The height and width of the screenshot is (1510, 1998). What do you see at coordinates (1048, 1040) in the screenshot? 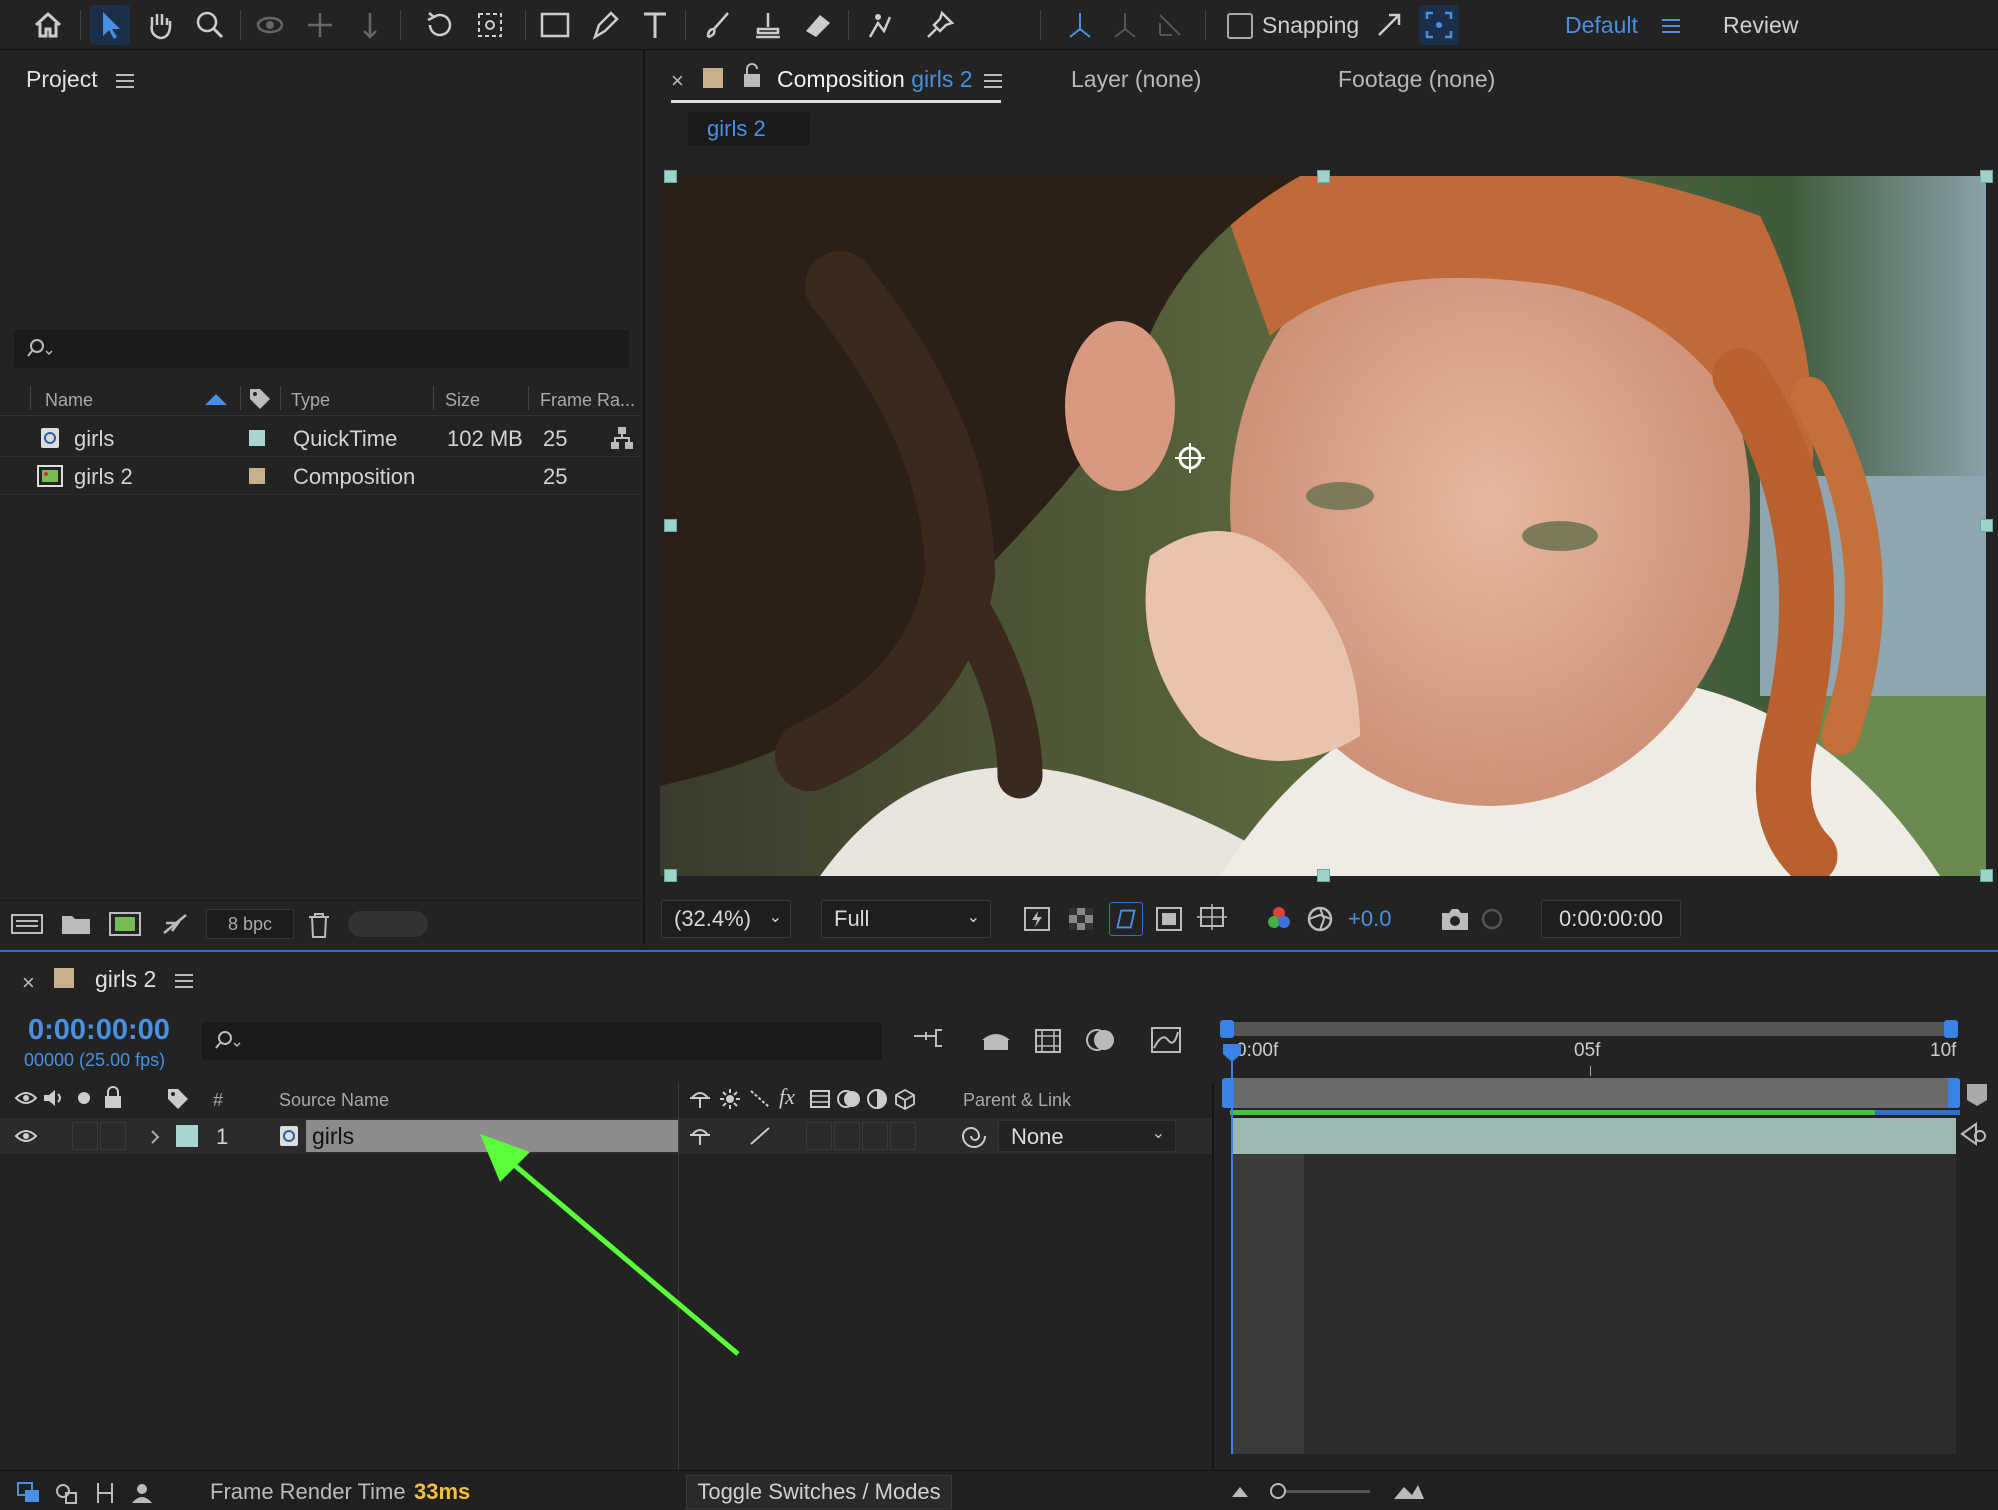
I see `frame-blending-icon` at bounding box center [1048, 1040].